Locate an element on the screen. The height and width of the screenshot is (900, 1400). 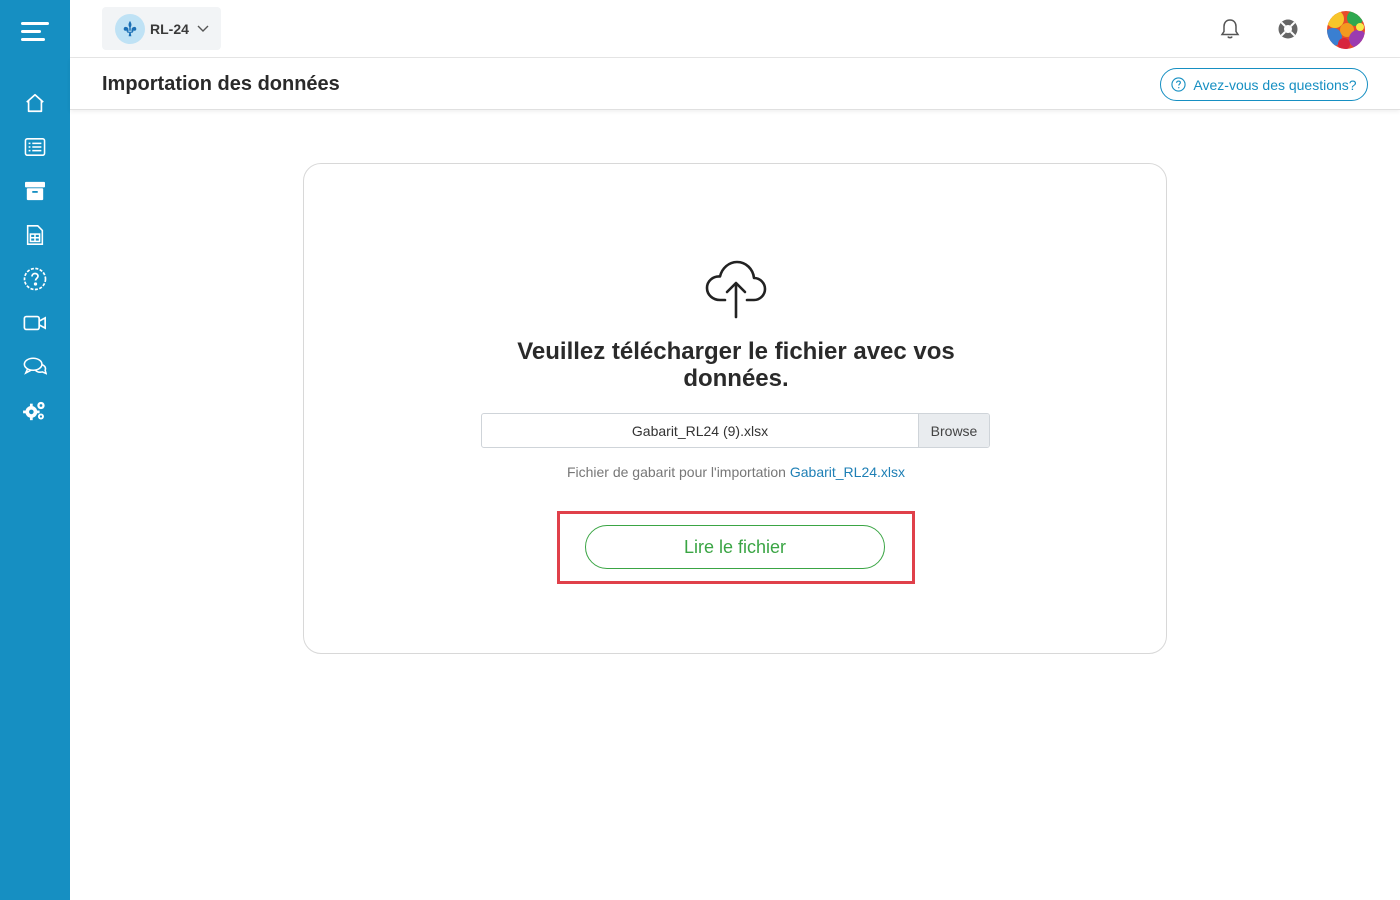
help-circle-icon is located at coordinates (35, 279).